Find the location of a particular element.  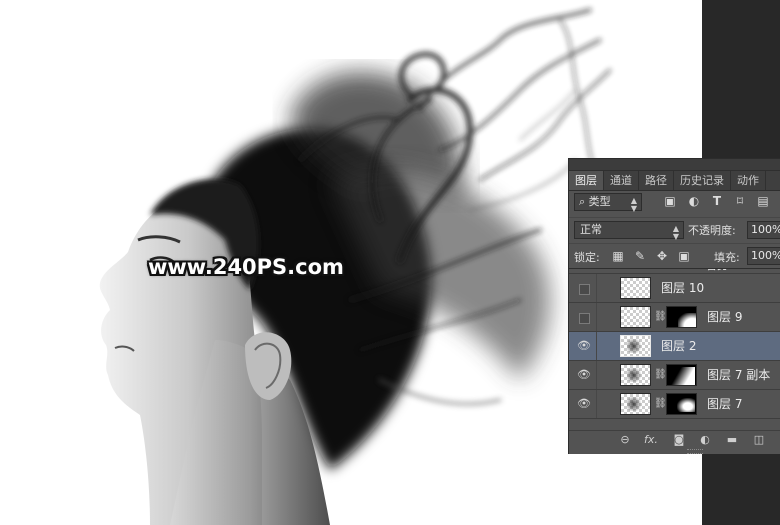

lock-image-pixels-icon: ✎ is located at coordinates (640, 256).